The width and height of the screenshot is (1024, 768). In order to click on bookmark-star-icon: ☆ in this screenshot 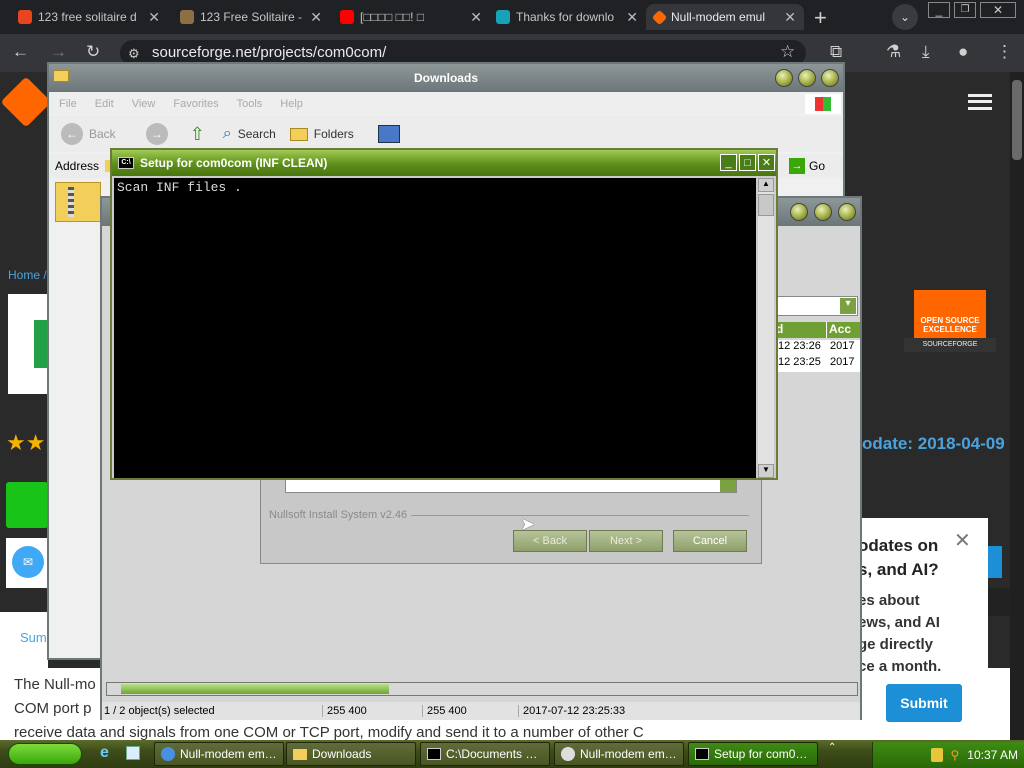, I will do `click(787, 52)`.